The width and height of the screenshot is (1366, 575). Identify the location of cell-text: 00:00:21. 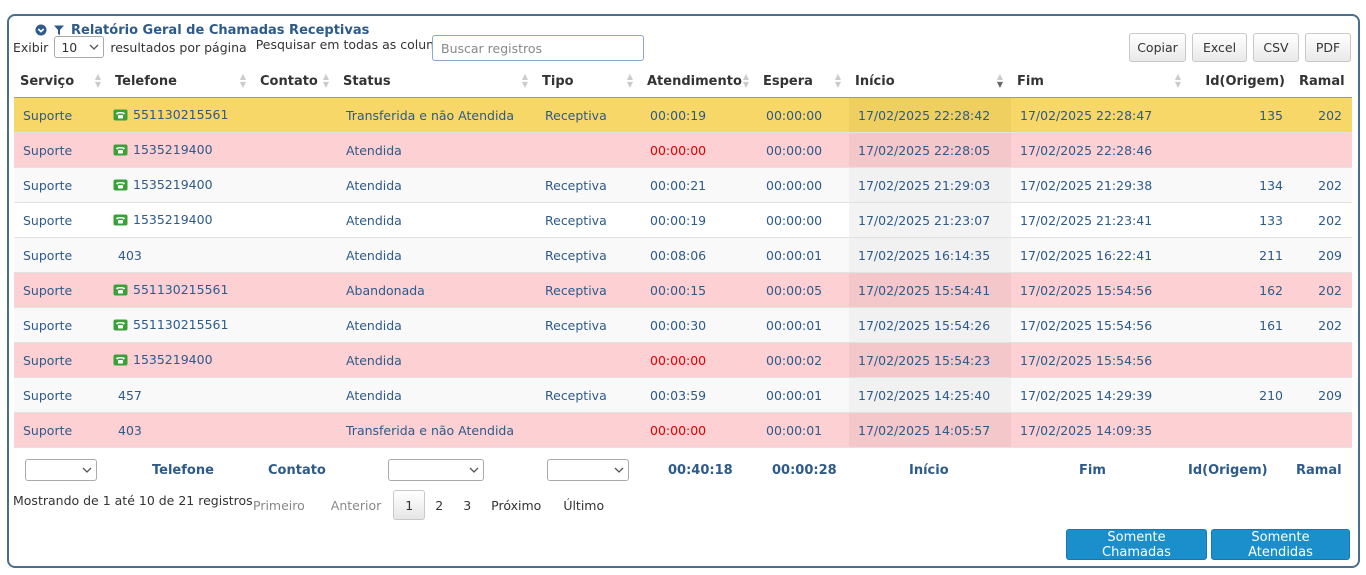
(678, 185).